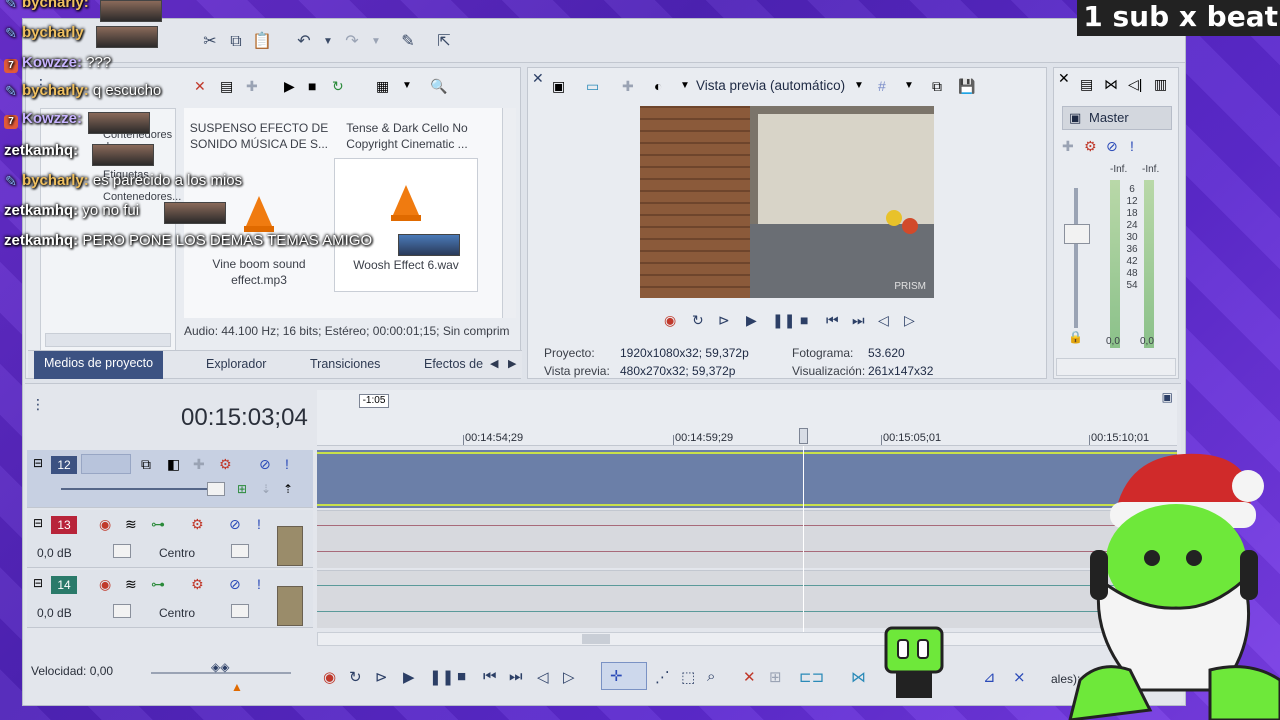 Image resolution: width=1280 pixels, height=720 pixels. I want to click on split-screen-icon: ◐, so click(658, 86).